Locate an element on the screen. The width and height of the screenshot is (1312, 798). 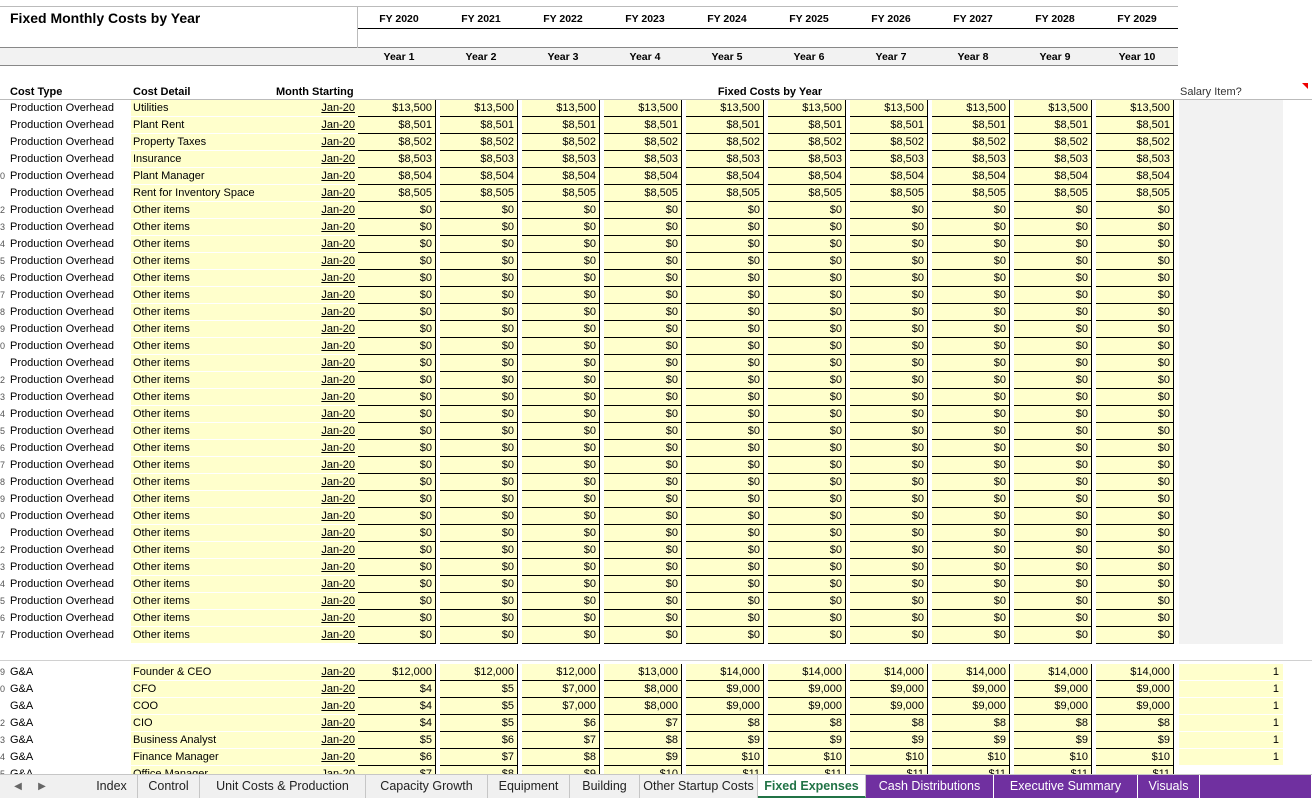
tab-fixed-expenses: Fixed Expenses is located at coordinates (812, 786).